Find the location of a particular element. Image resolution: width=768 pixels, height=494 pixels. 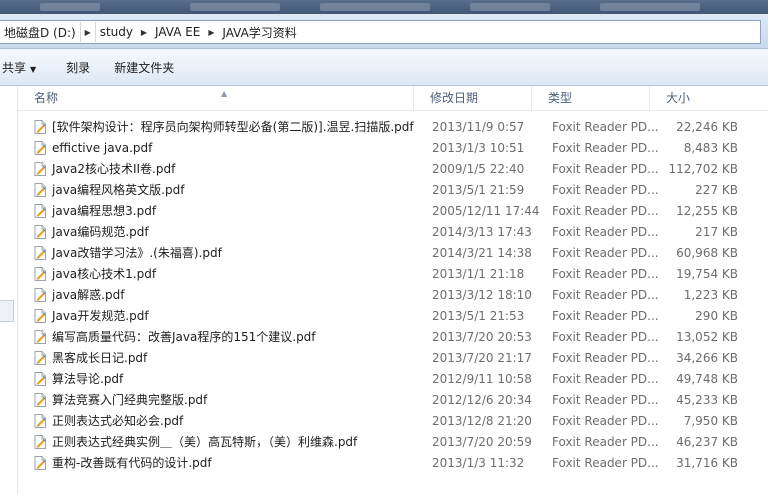

file-size: 45,233 KB is located at coordinates (707, 400).